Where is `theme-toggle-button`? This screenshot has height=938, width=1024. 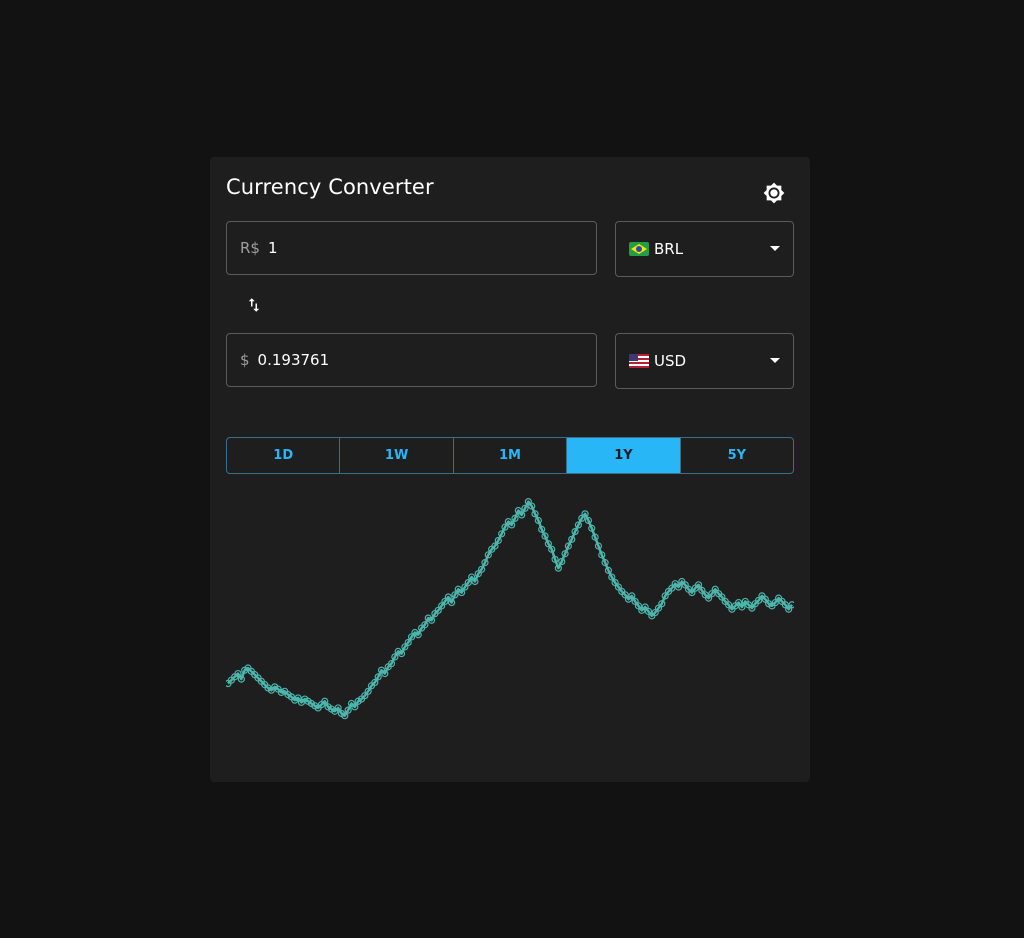
theme-toggle-button is located at coordinates (774, 193).